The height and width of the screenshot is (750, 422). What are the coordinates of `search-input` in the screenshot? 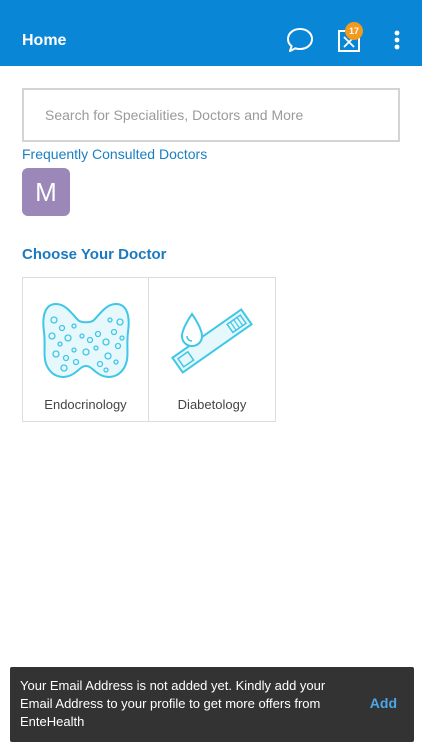 It's located at (211, 115).